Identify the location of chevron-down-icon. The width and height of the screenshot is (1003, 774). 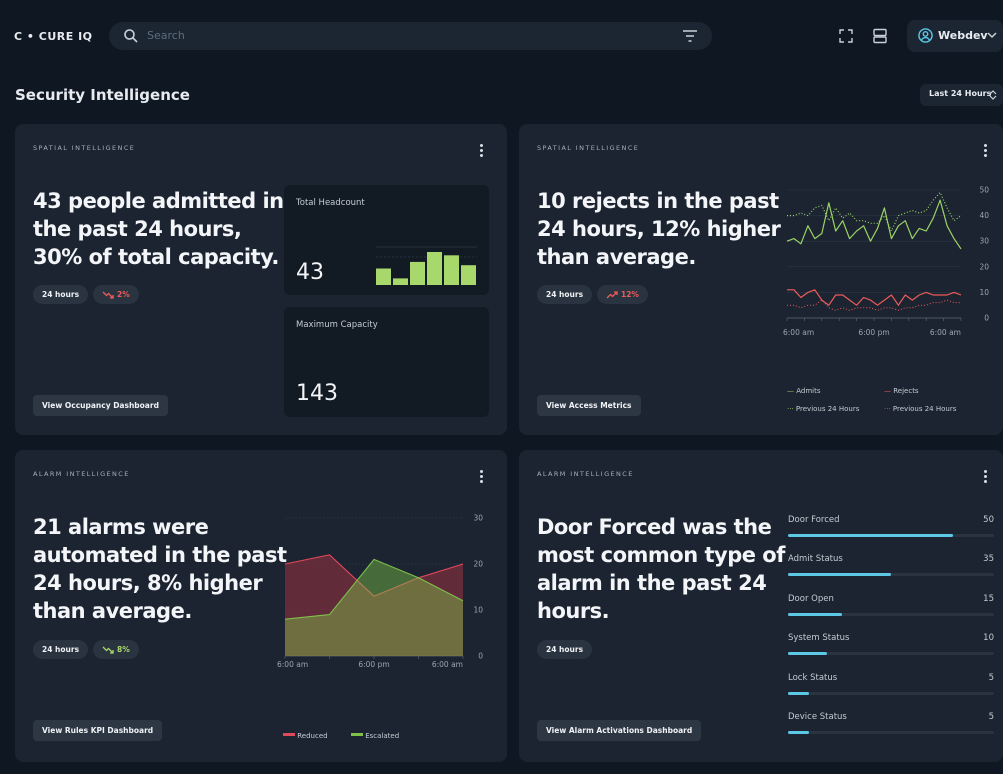
(992, 35).